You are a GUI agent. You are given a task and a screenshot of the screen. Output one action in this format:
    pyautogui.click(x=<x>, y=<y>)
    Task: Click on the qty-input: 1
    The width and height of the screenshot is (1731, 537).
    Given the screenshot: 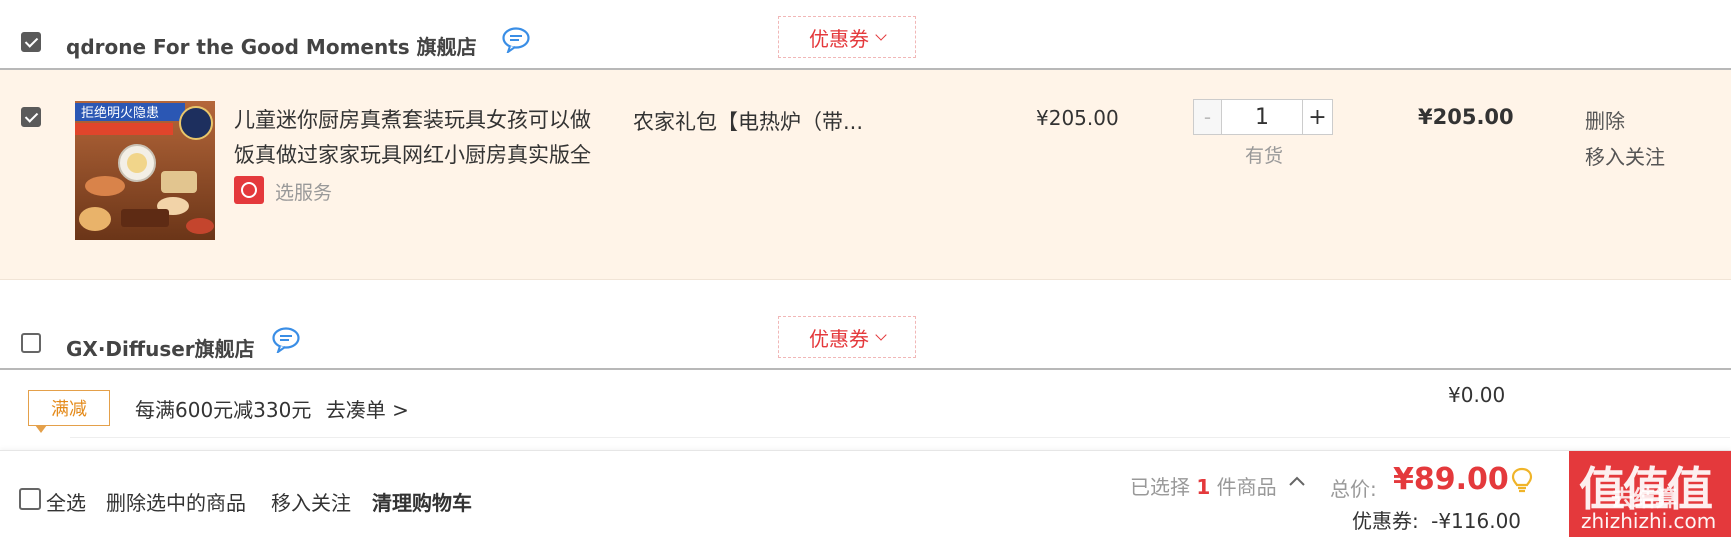 What is the action you would take?
    pyautogui.click(x=1262, y=117)
    